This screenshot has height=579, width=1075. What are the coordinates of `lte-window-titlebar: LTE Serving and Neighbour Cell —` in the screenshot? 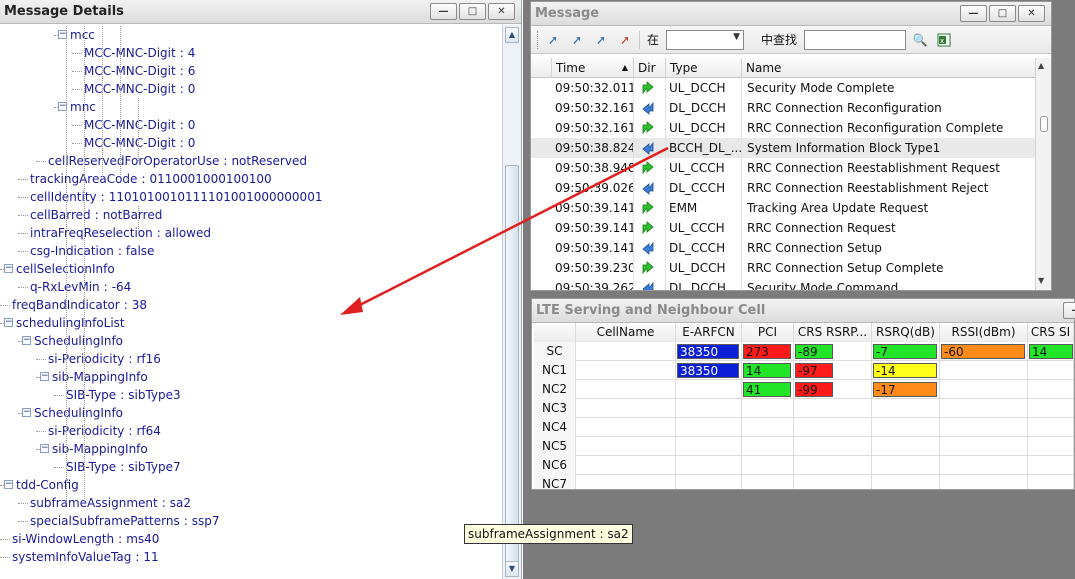 It's located at (803, 311).